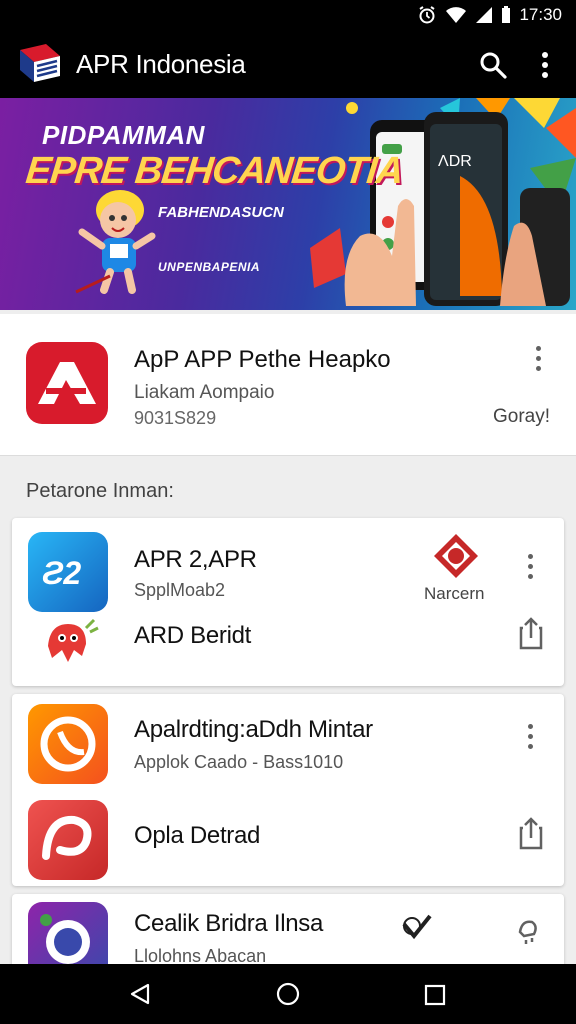  Describe the element at coordinates (61, 573) in the screenshot. I see `svg-text: Ƨ2` at that location.